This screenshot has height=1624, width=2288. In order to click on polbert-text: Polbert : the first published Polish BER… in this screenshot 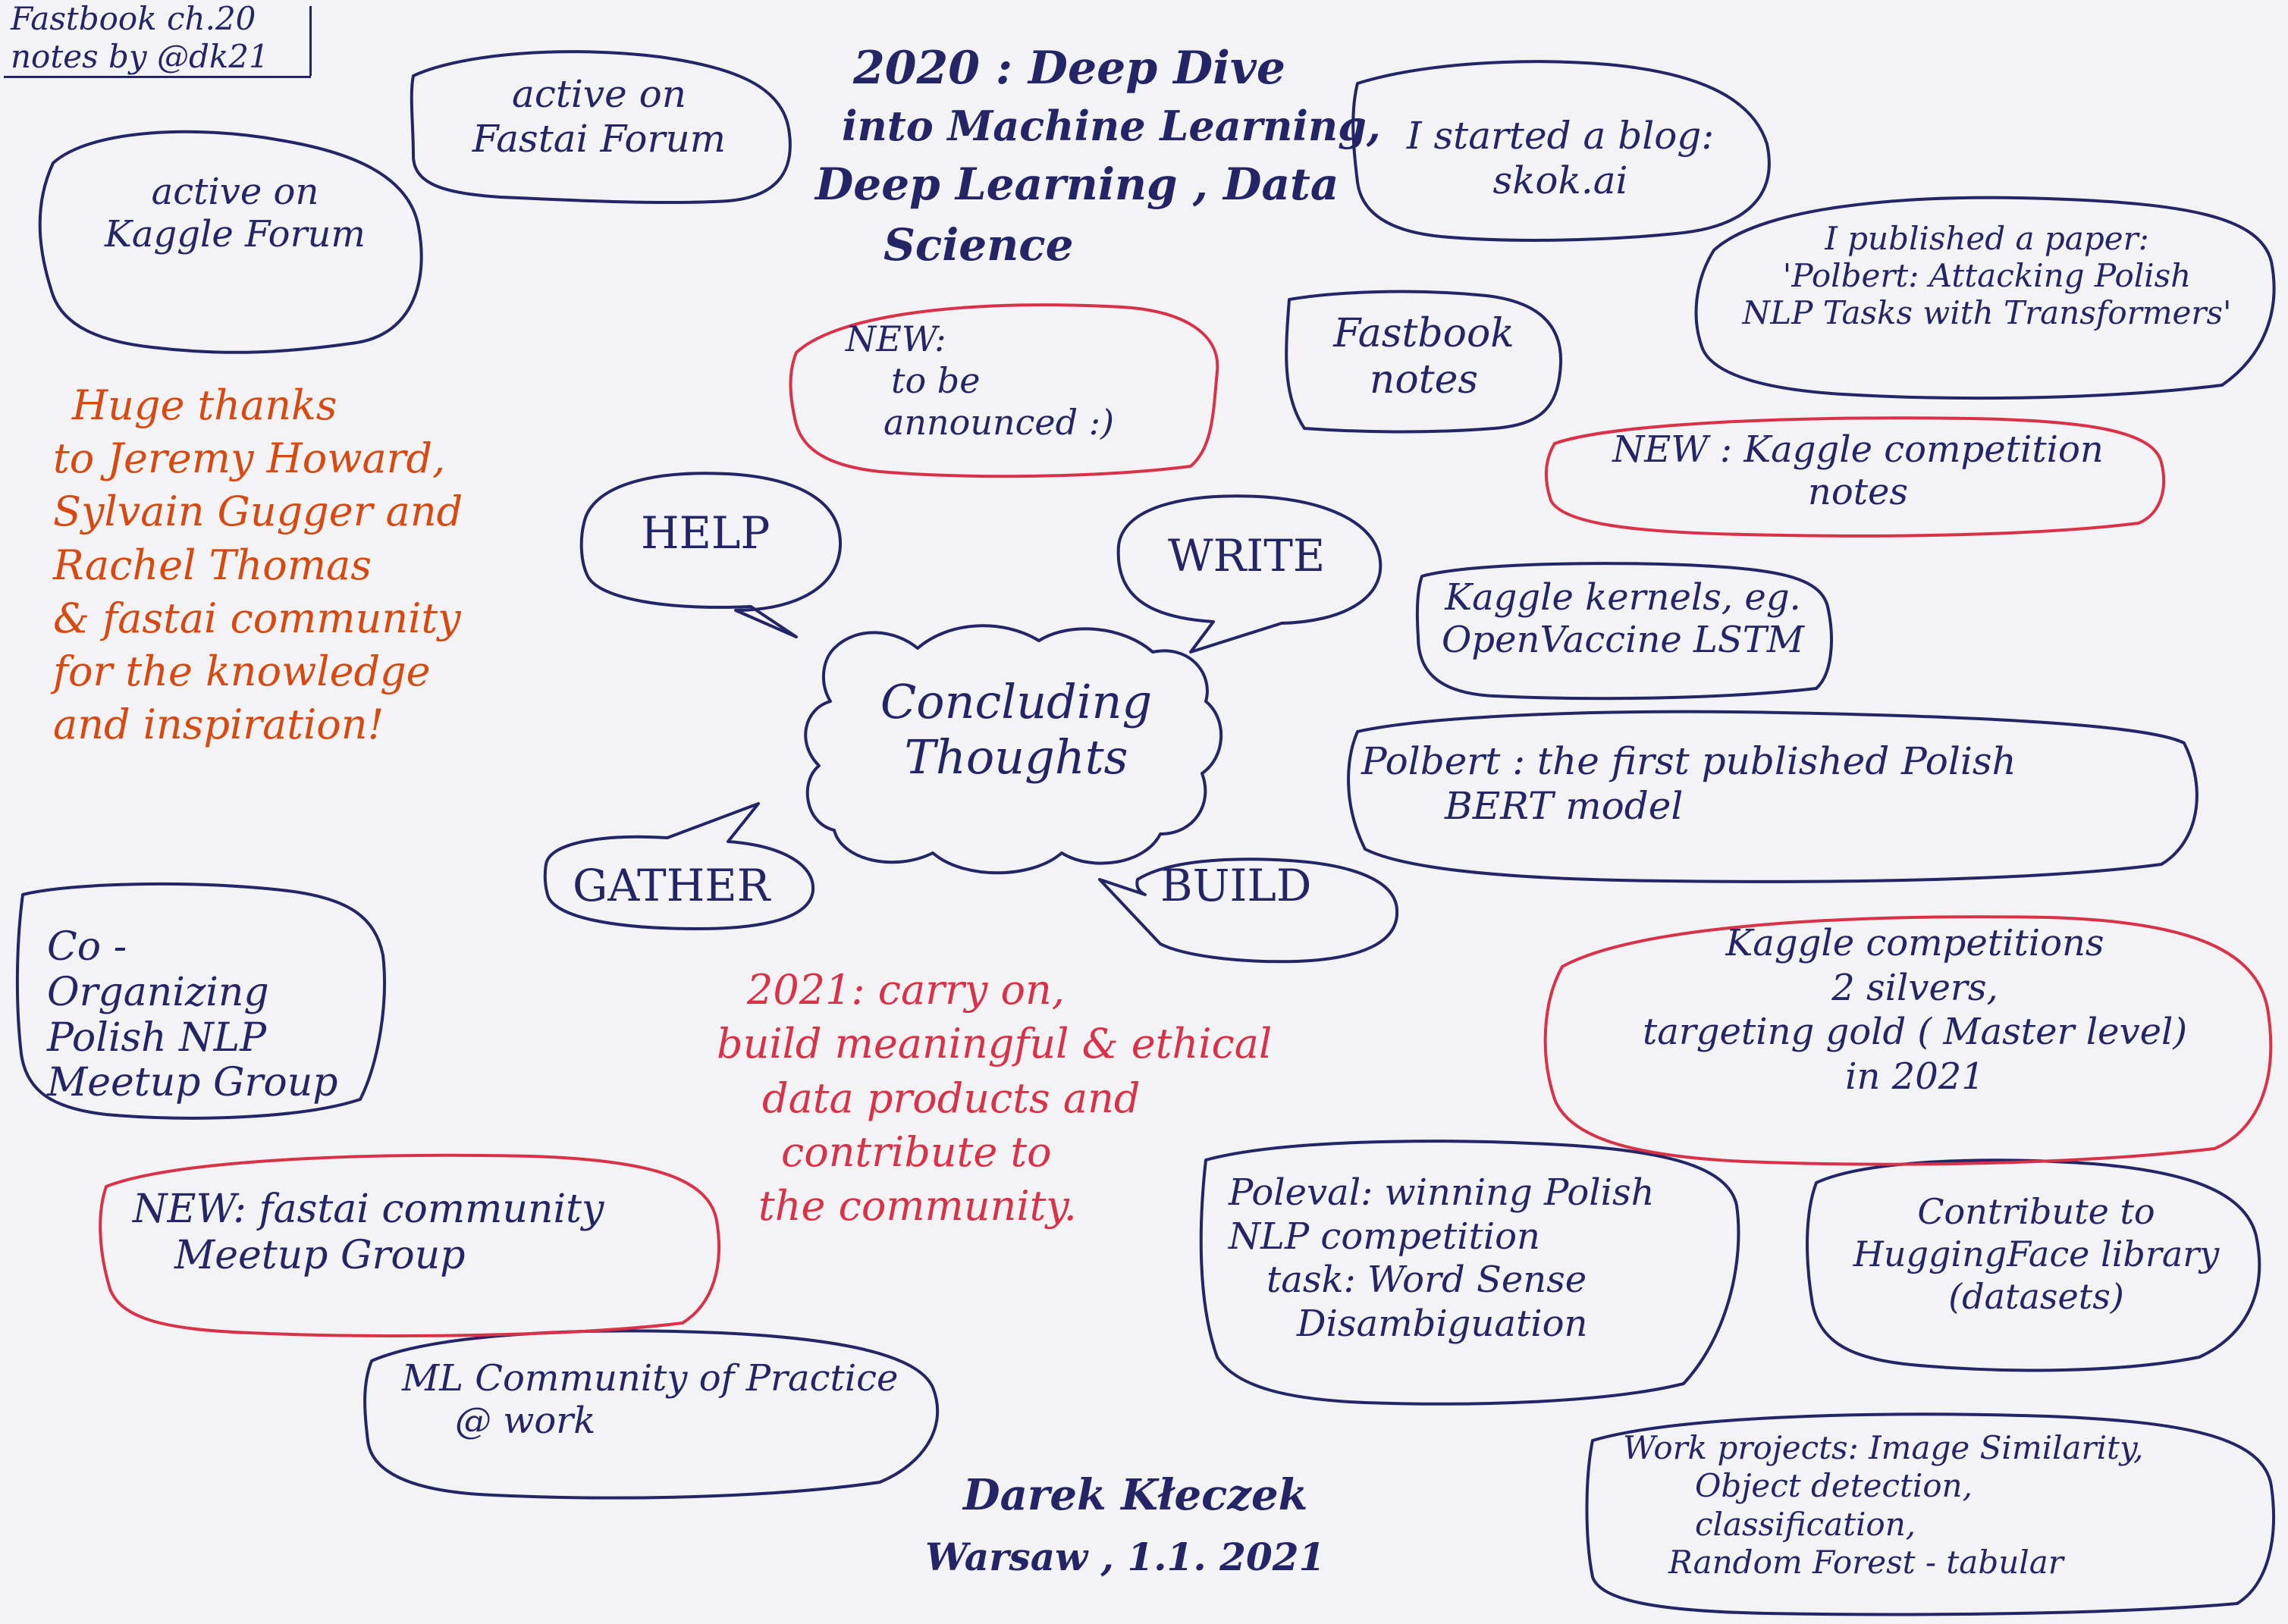, I will do `click(1689, 783)`.